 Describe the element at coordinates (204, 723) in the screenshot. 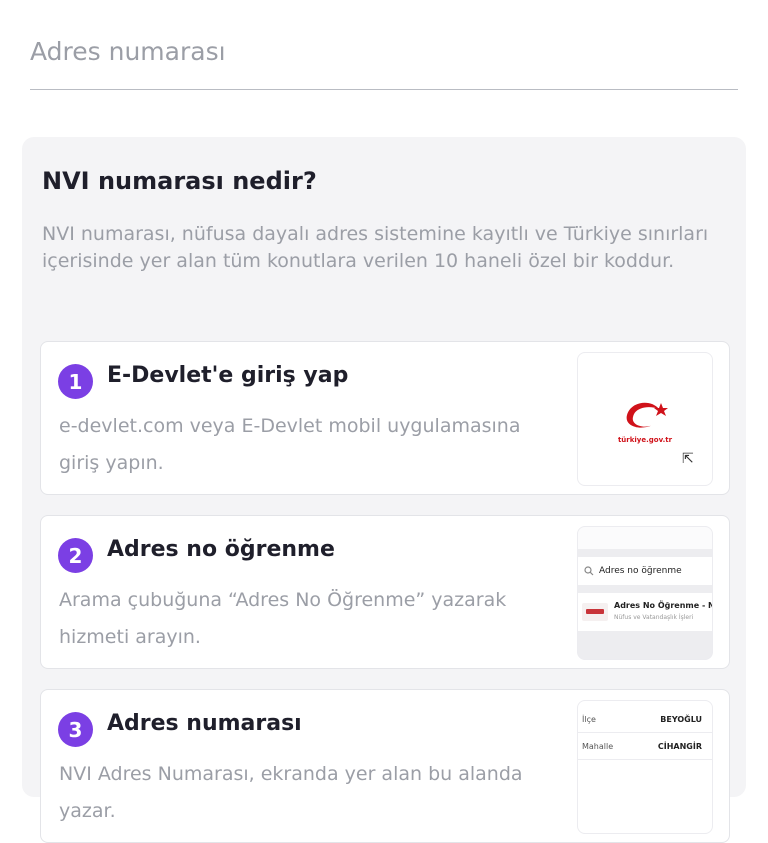

I see `step-title: Adres numarası` at that location.